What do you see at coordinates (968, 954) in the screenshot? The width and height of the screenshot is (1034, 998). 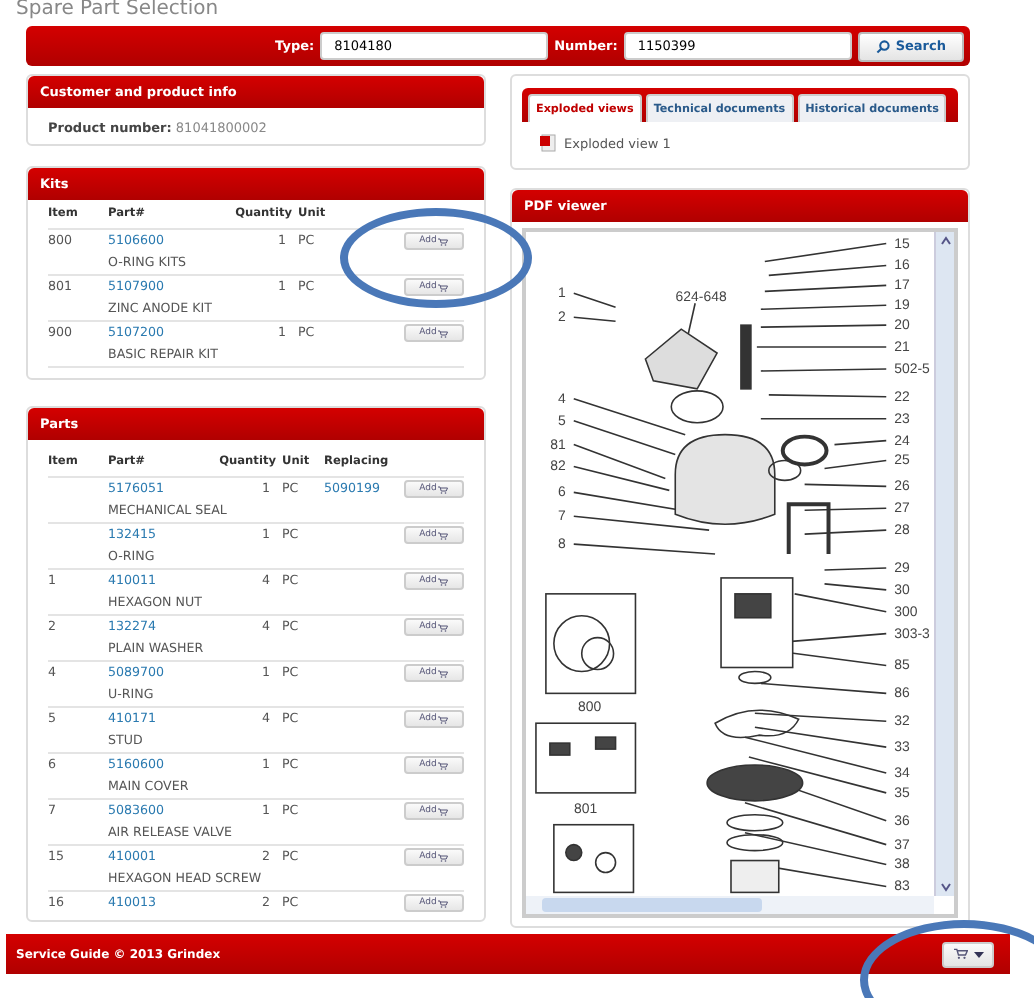 I see `cart-dropdown-button` at bounding box center [968, 954].